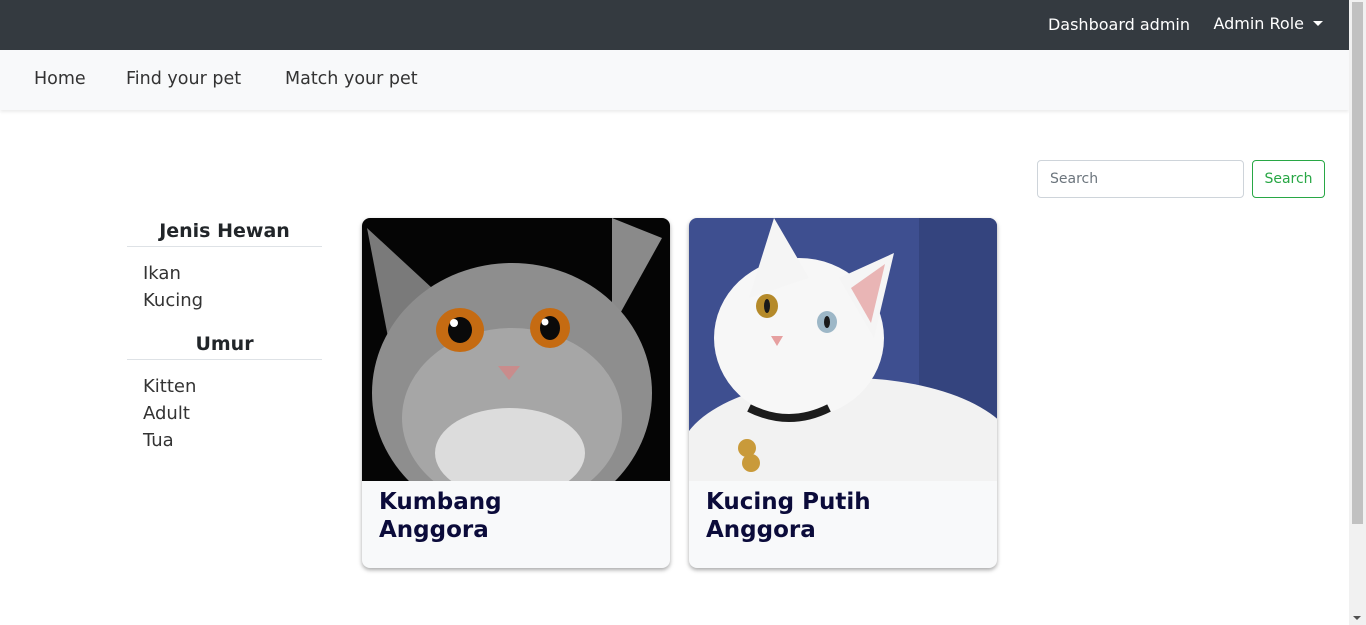 This screenshot has width=1366, height=625. I want to click on pet-card-title: Kumbang Anggora, so click(440, 516).